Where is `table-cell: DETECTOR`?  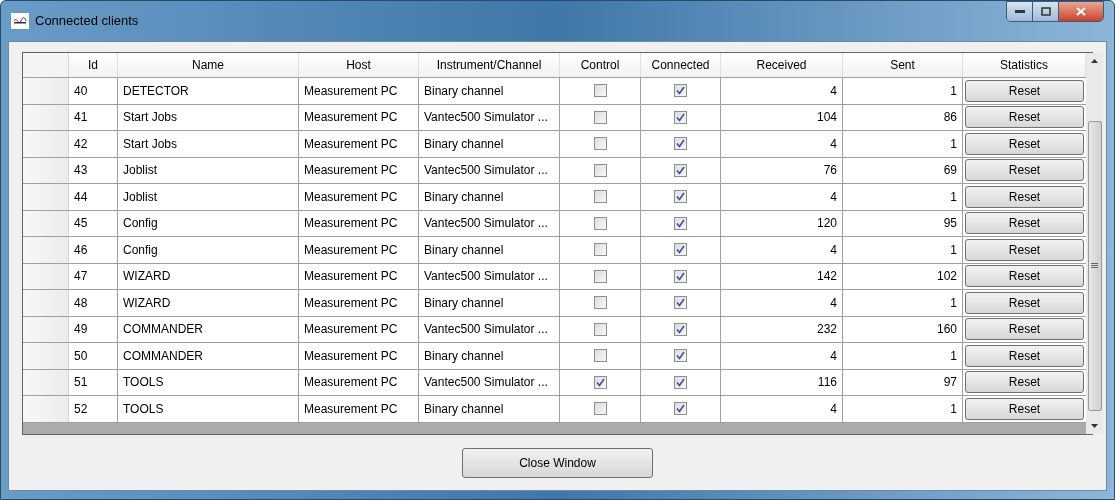
table-cell: DETECTOR is located at coordinates (208, 91).